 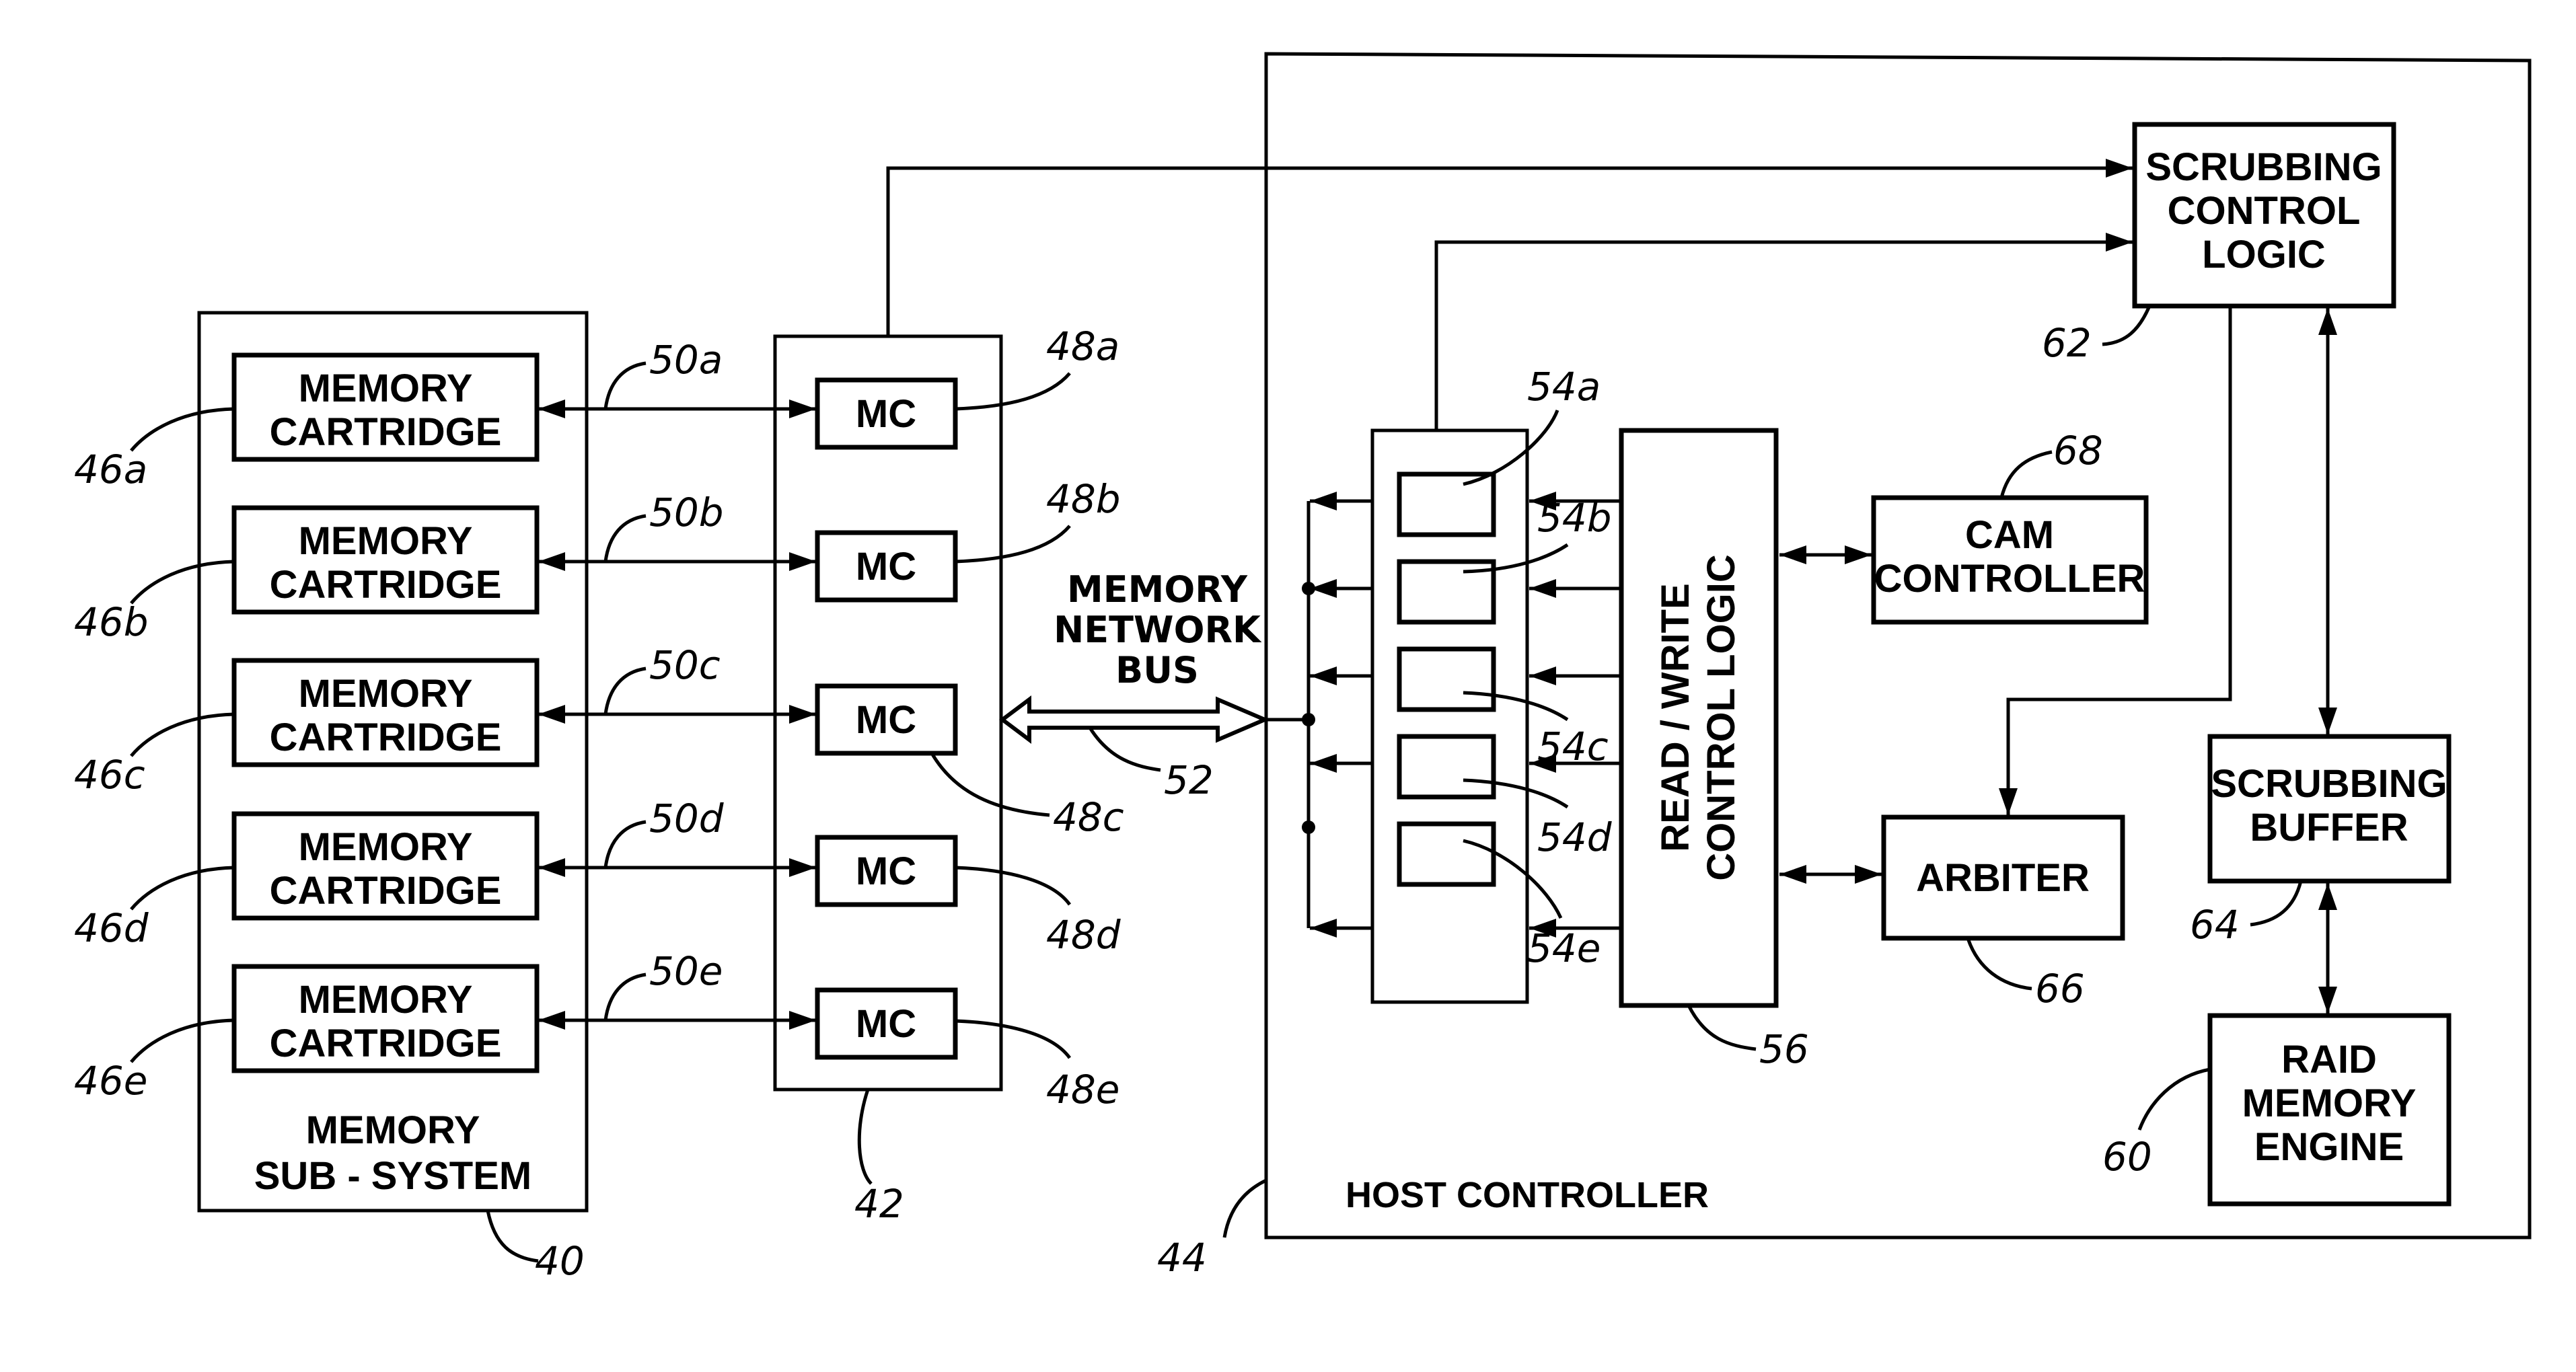 What do you see at coordinates (2329, 1060) in the screenshot?
I see `raid-label-1: RAID` at bounding box center [2329, 1060].